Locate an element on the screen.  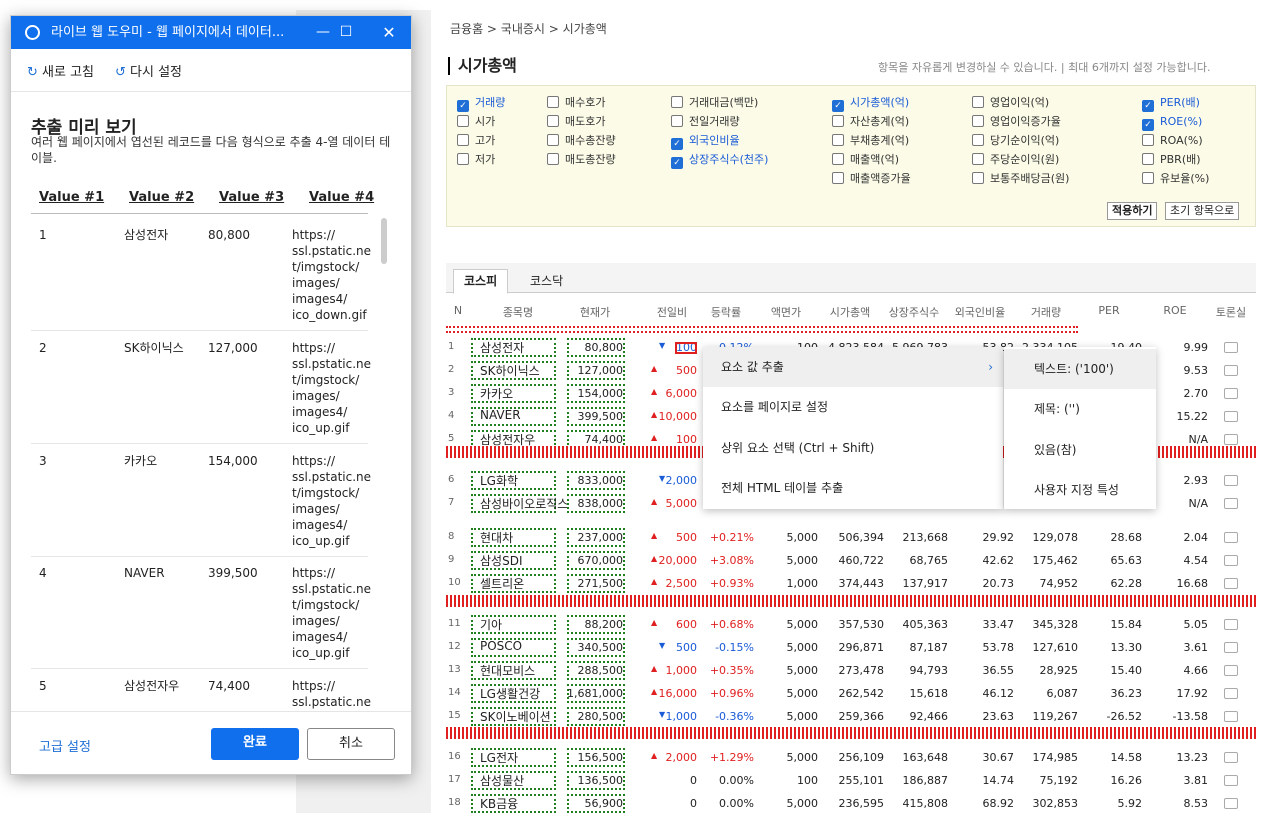
reset-button: ↺ 다시 설정 is located at coordinates (148, 70).